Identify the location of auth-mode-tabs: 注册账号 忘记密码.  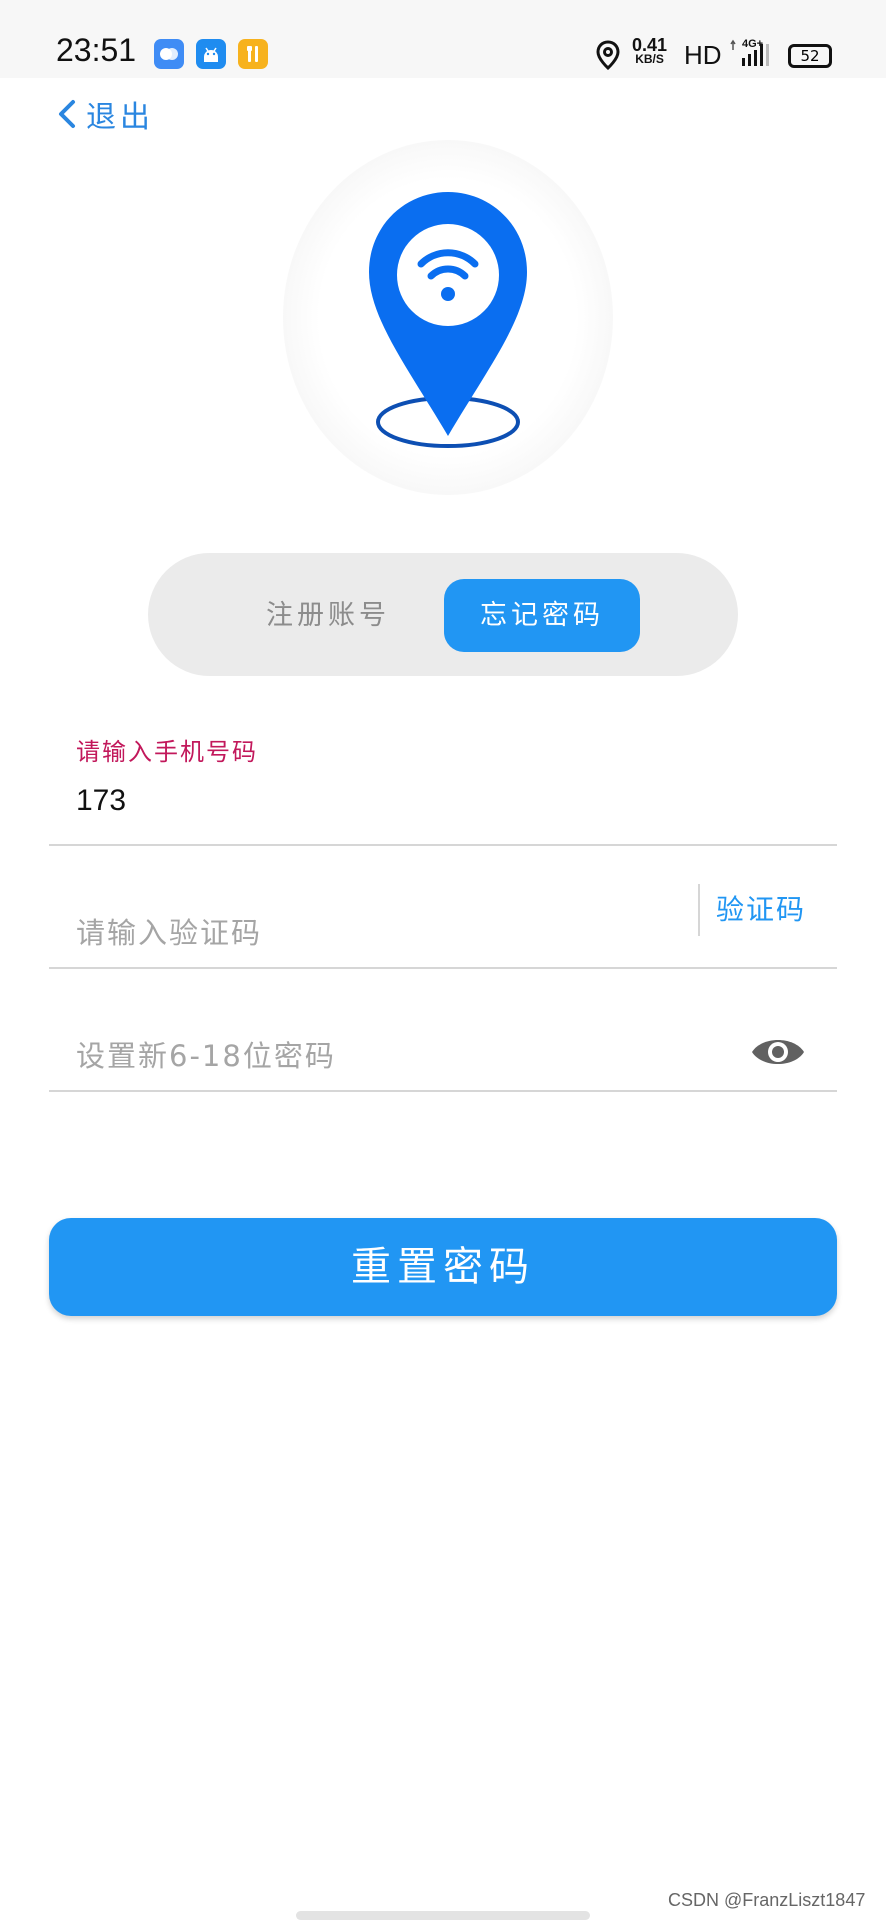
(443, 614).